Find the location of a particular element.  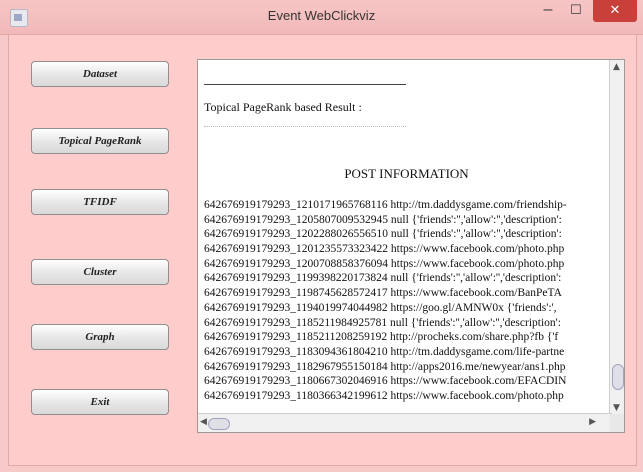

graph-button: Graph is located at coordinates (100, 337).